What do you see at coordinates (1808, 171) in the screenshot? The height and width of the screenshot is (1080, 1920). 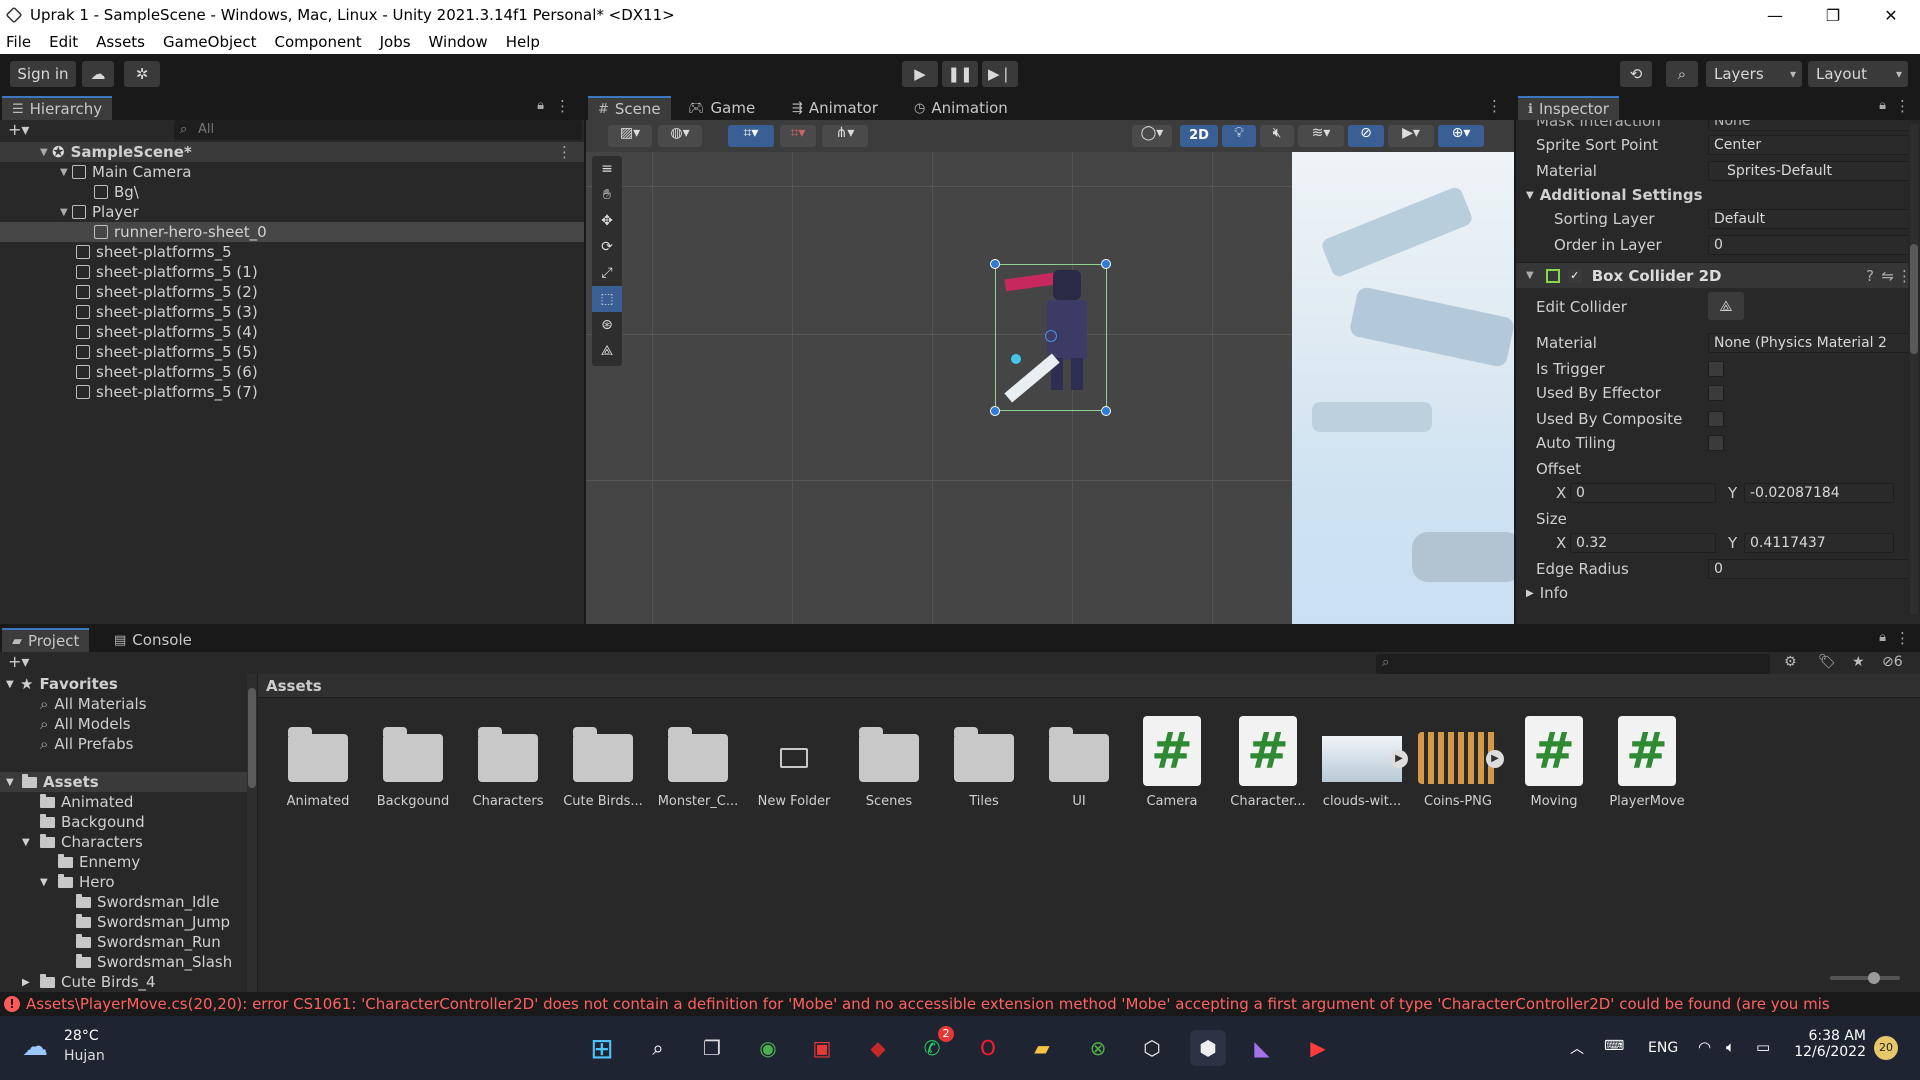 I see `material-field: Sprites-Default` at bounding box center [1808, 171].